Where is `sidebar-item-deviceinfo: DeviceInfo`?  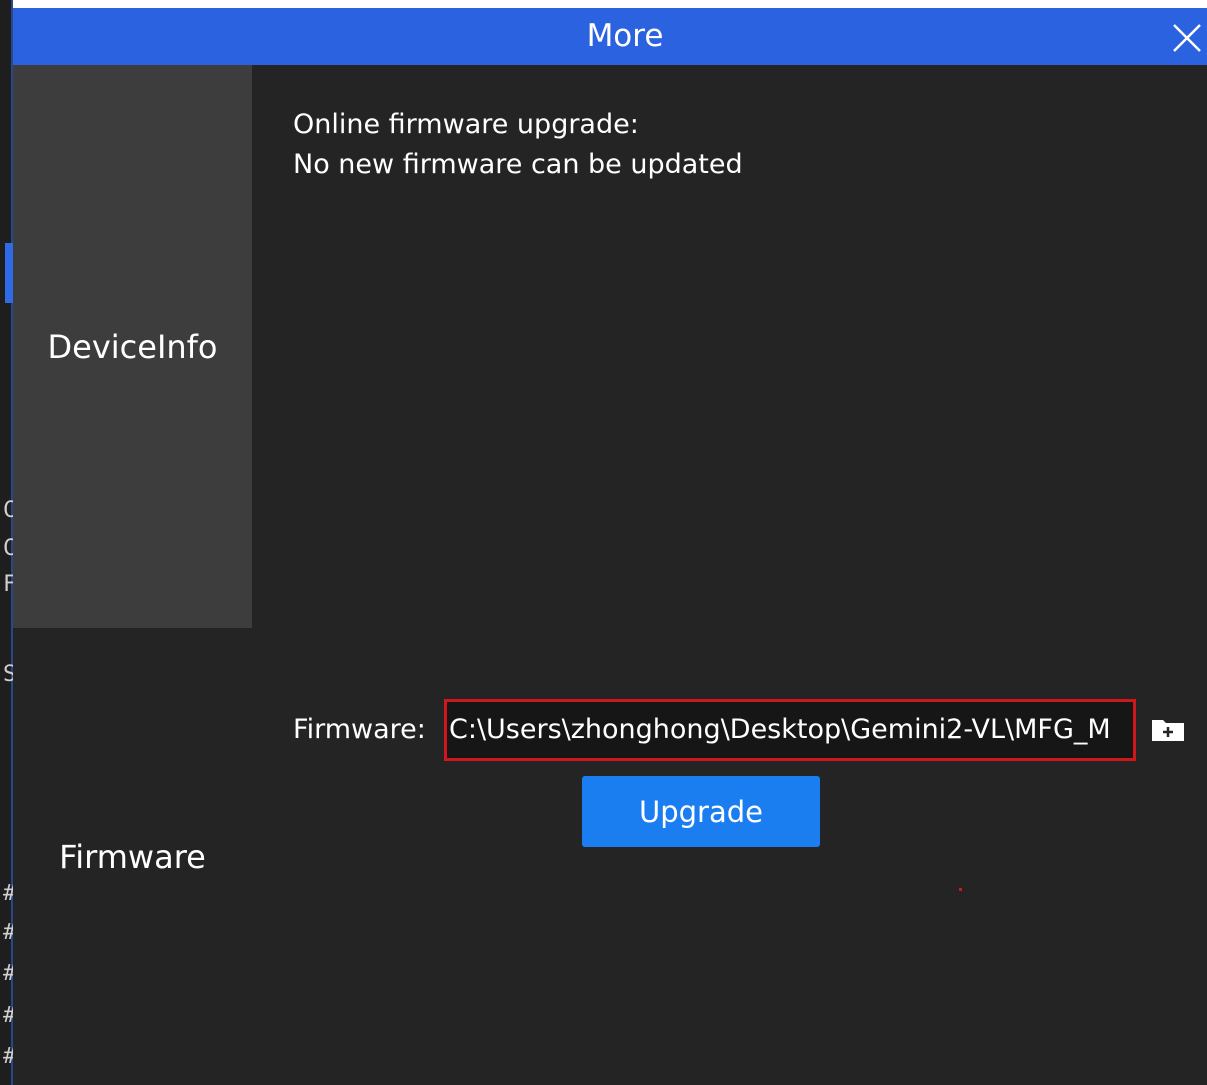
sidebar-item-deviceinfo: DeviceInfo is located at coordinates (132, 346).